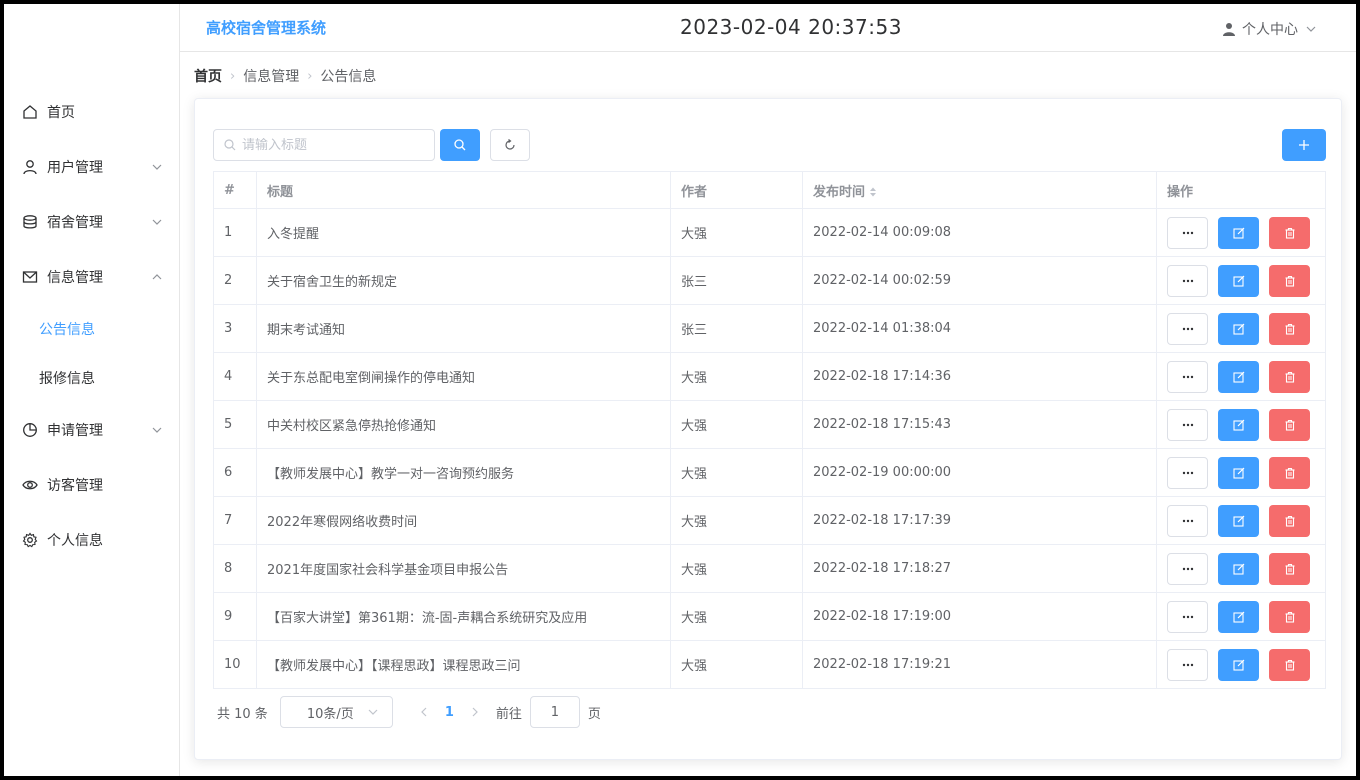 The height and width of the screenshot is (780, 1360). I want to click on sidebar-item-home: 首页, so click(92, 111).